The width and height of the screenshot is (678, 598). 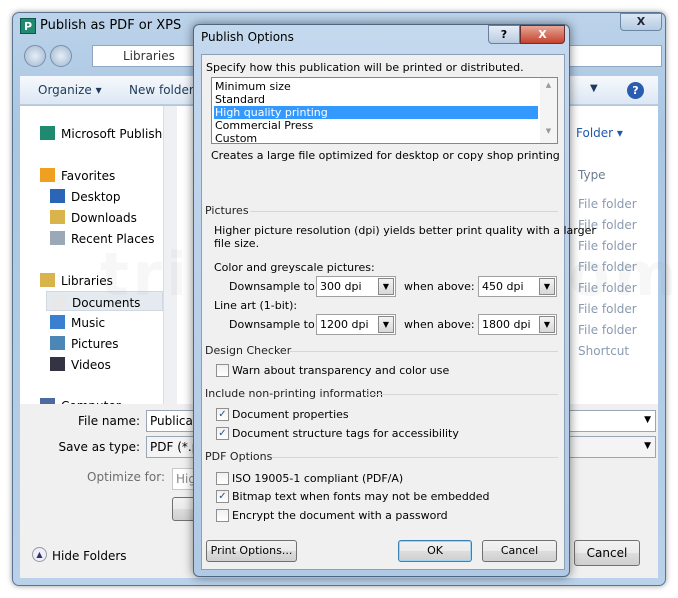 I want to click on preset-option: Custom, so click(x=376, y=138).